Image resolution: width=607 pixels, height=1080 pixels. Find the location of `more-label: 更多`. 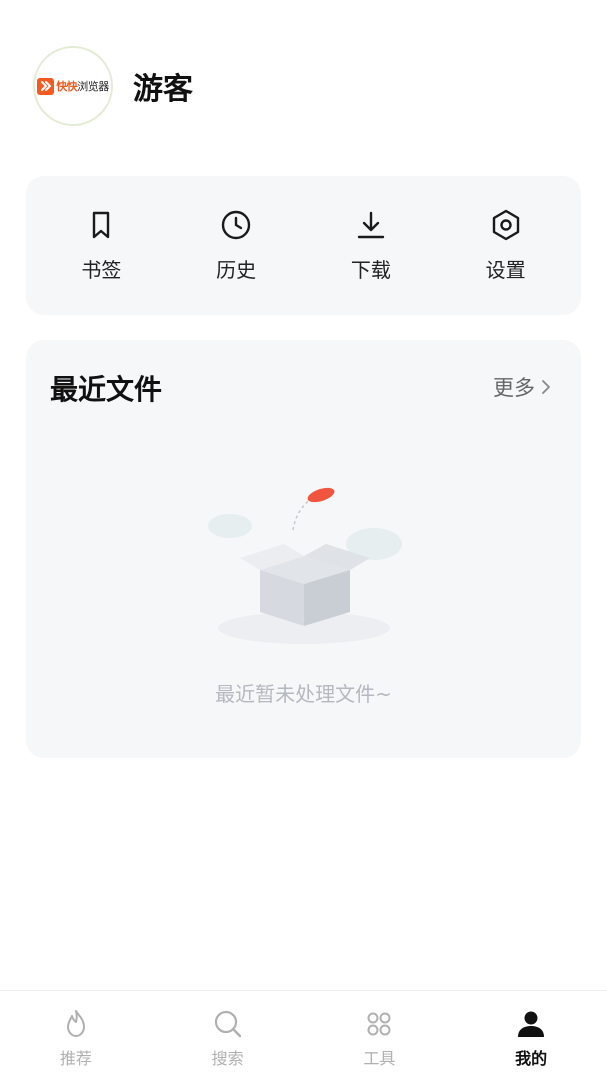

more-label: 更多 is located at coordinates (514, 388).